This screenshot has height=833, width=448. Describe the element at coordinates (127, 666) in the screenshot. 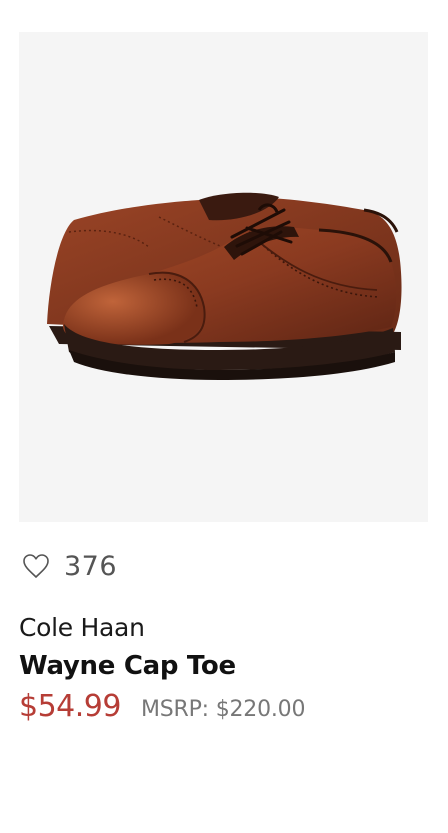

I see `product-name: Wayne Cap Toe` at that location.